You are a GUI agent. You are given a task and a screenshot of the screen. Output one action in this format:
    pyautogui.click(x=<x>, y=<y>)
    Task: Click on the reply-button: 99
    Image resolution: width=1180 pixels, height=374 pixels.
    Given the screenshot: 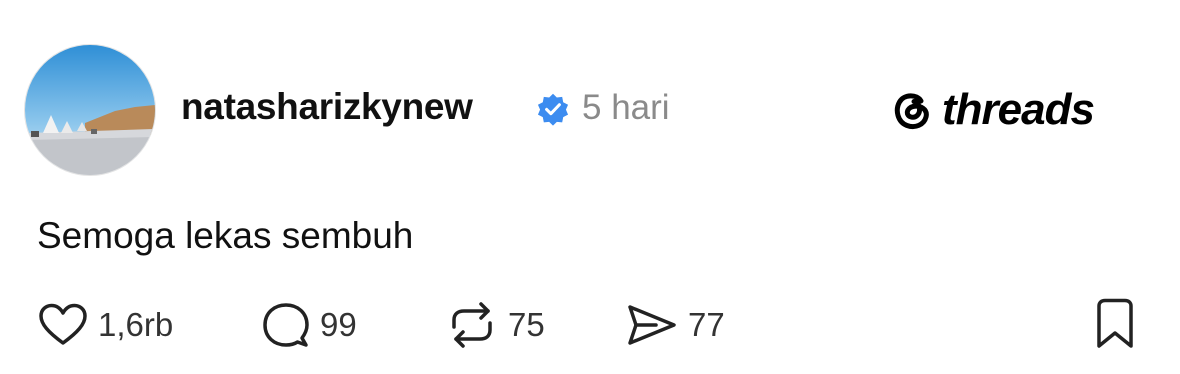 What is the action you would take?
    pyautogui.click(x=309, y=325)
    